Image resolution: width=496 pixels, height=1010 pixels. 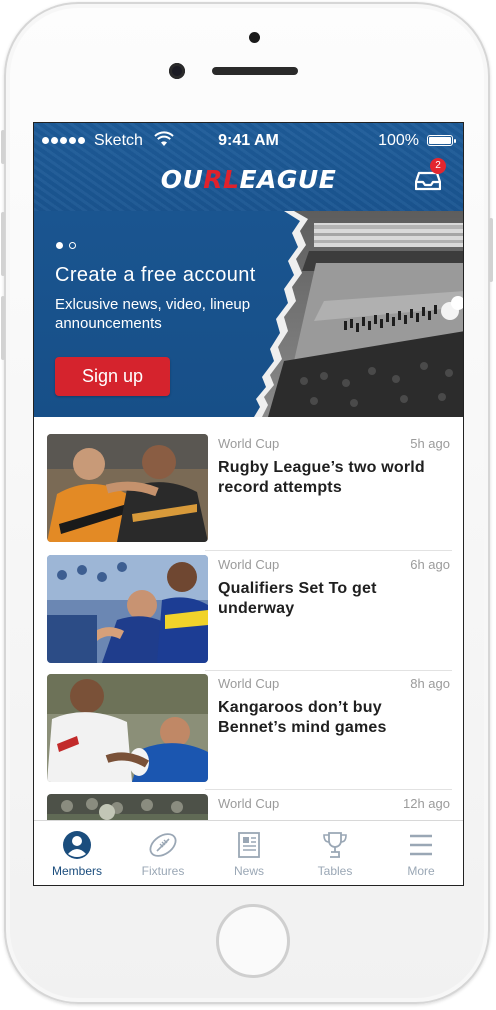 I want to click on home-button, so click(x=253, y=941).